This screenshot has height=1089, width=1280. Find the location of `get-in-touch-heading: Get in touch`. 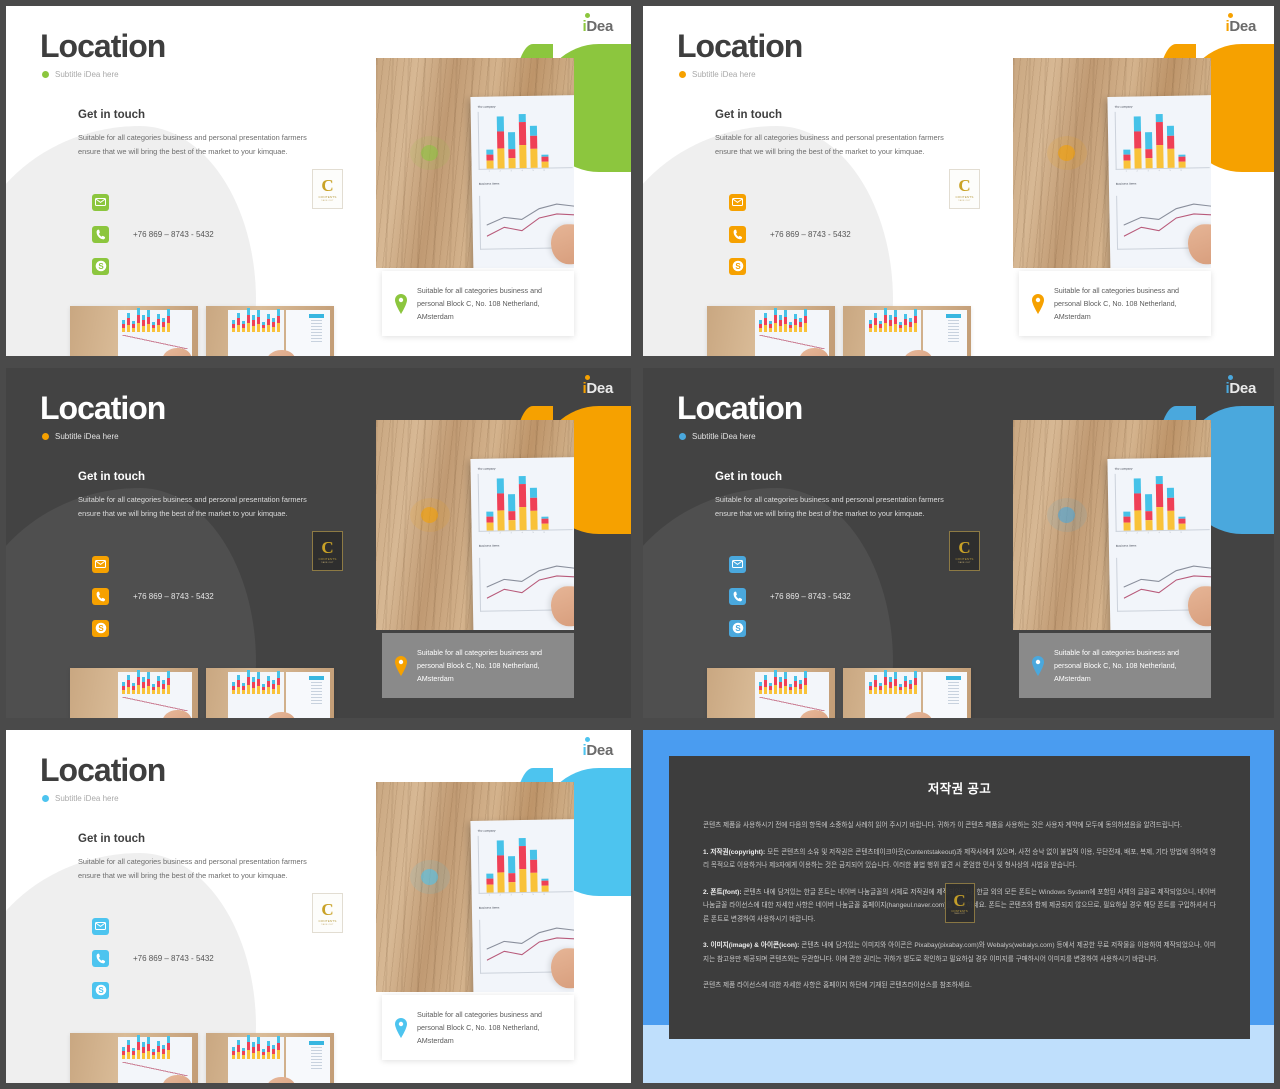

get-in-touch-heading: Get in touch is located at coordinates (112, 115).